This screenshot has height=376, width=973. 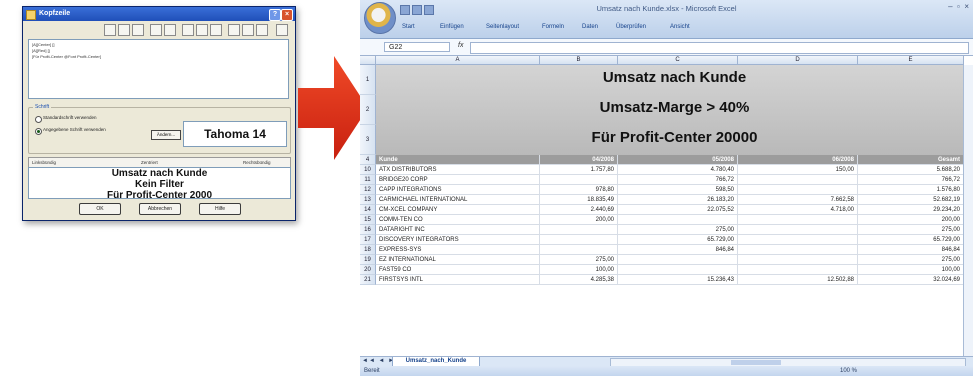 I want to click on table-cell: BRIDGE20 CORP, so click(x=458, y=180).